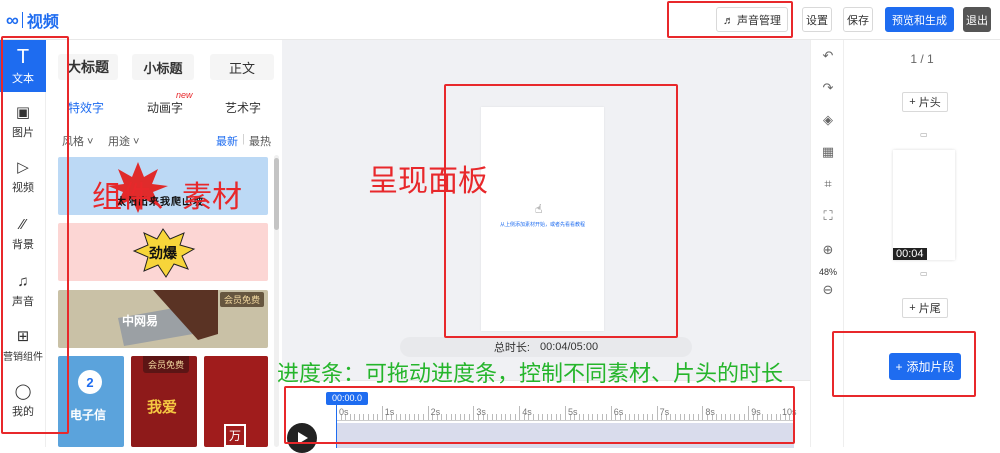 This screenshot has height=453, width=1000. I want to click on nav-item-sound: ♫ 声音, so click(23, 291).